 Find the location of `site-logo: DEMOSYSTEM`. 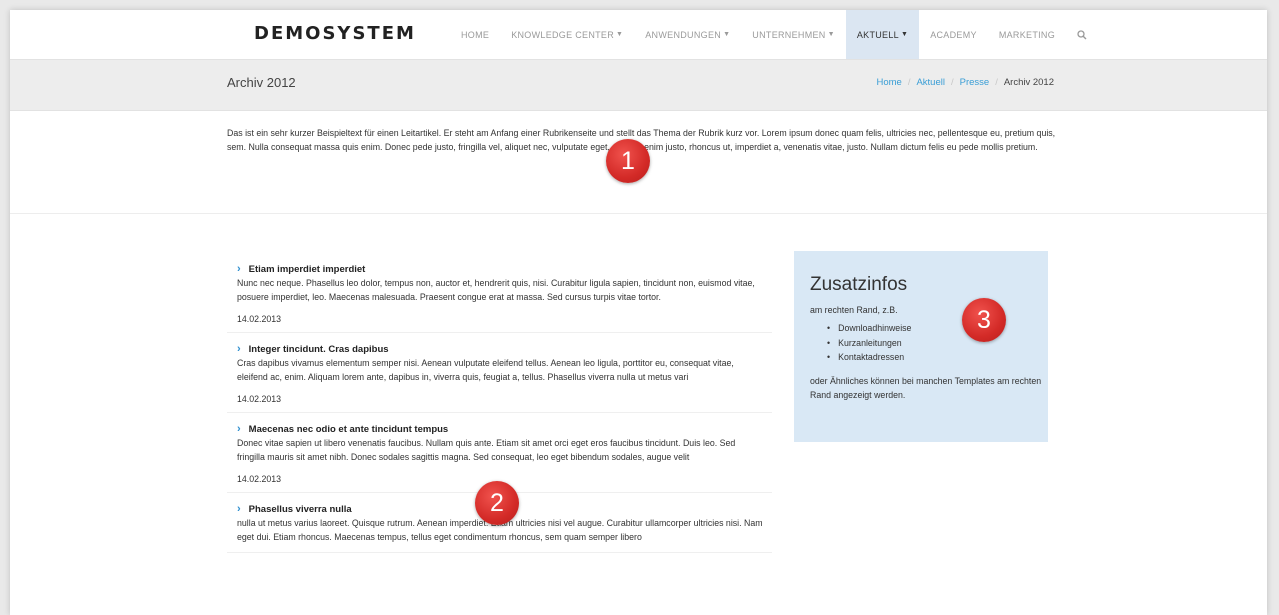

site-logo: DEMOSYSTEM is located at coordinates (335, 33).